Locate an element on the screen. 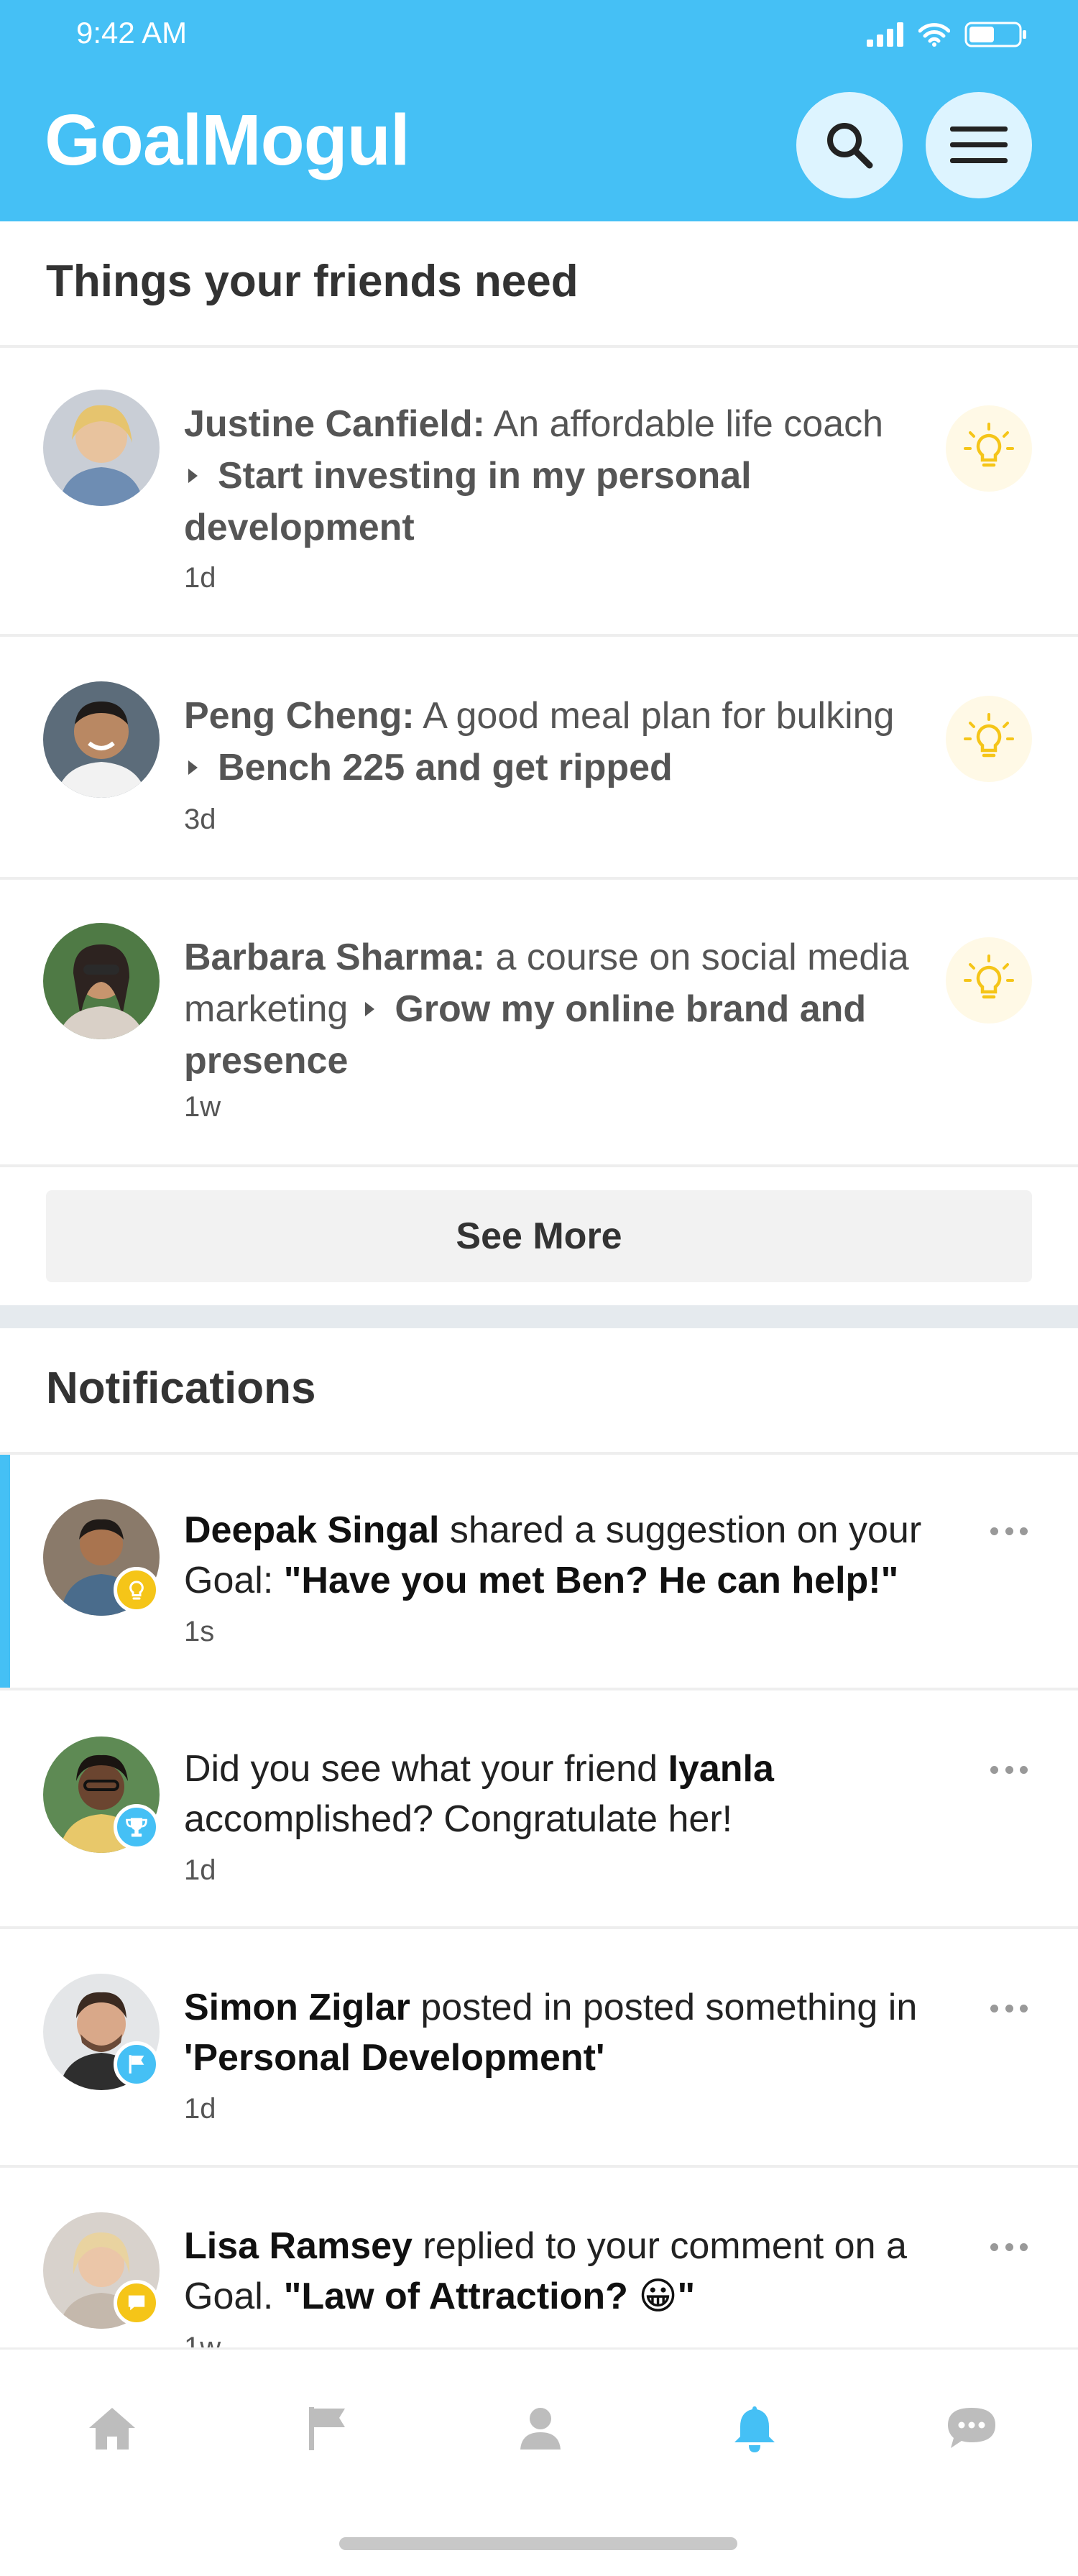 This screenshot has height=2576, width=1078. menu-icon is located at coordinates (979, 144).